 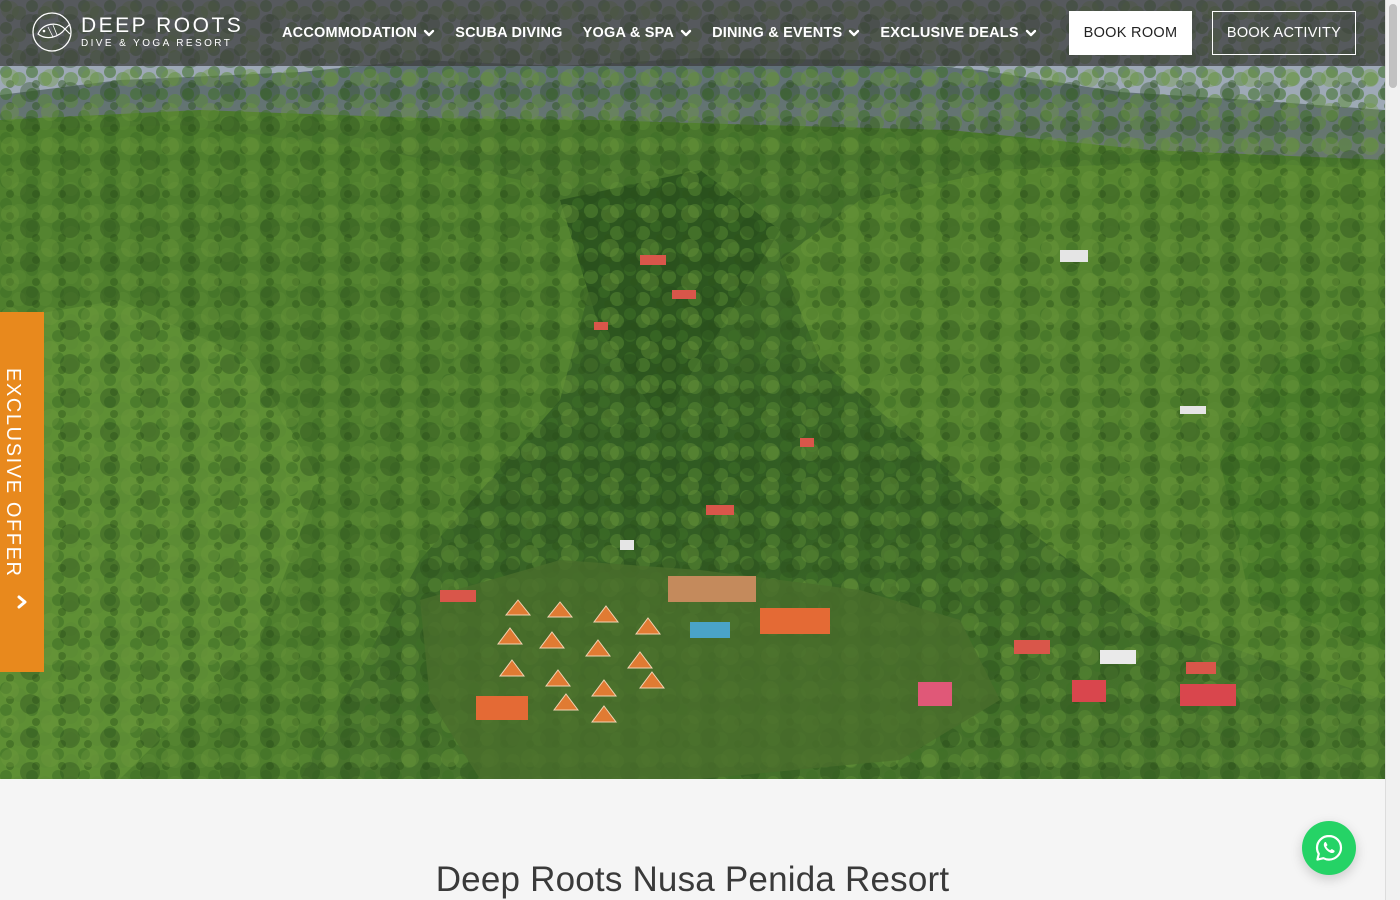 I want to click on chevron-right-icon, so click(x=22, y=602).